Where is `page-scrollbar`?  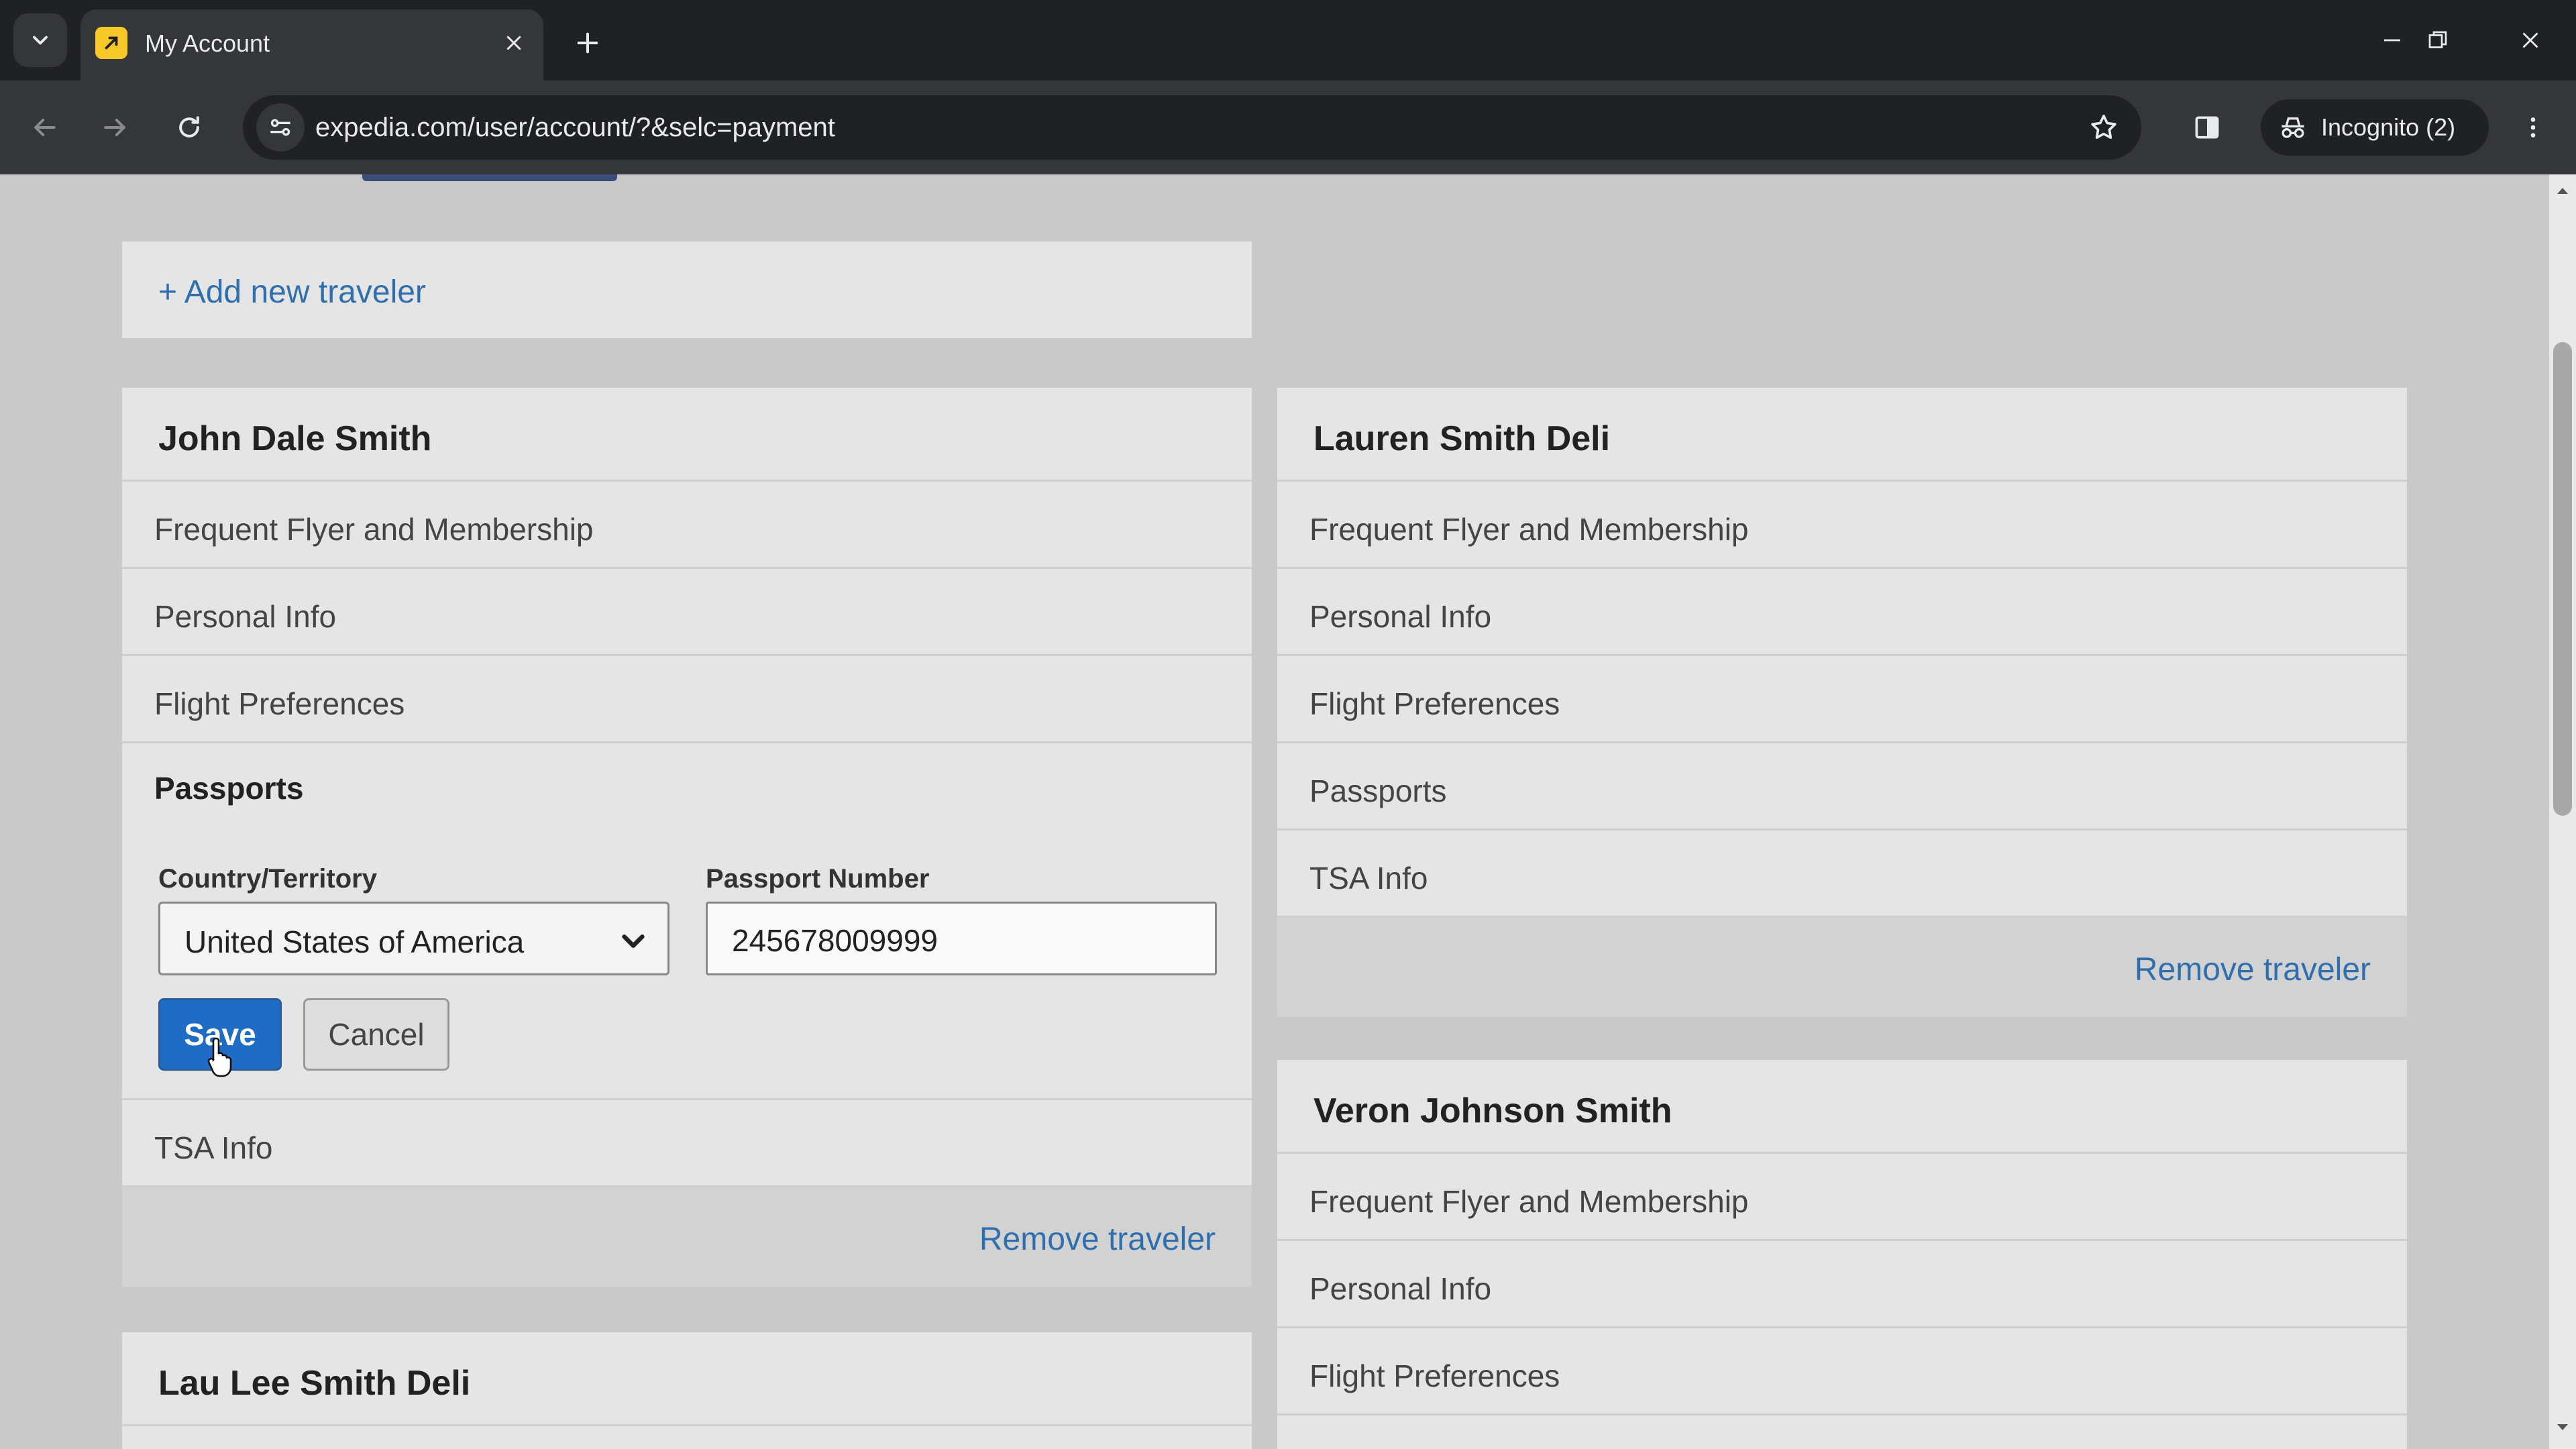 page-scrollbar is located at coordinates (2562, 811).